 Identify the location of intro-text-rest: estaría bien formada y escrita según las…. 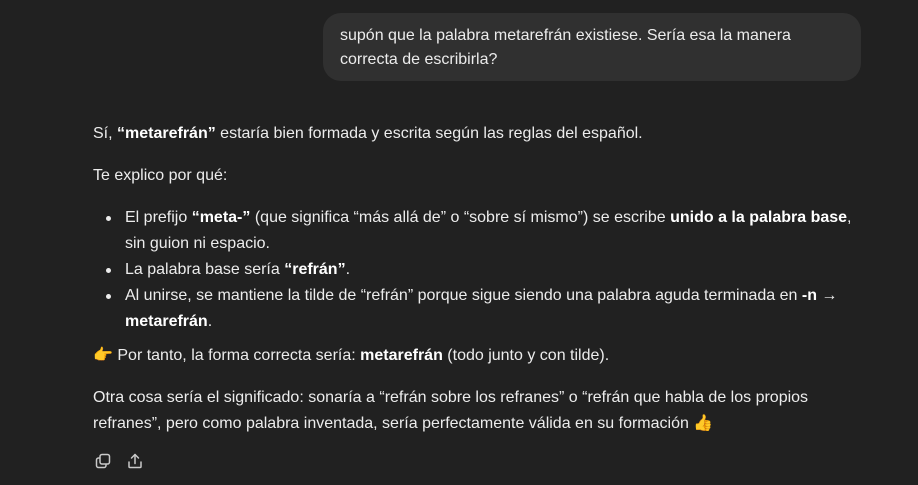
(429, 133).